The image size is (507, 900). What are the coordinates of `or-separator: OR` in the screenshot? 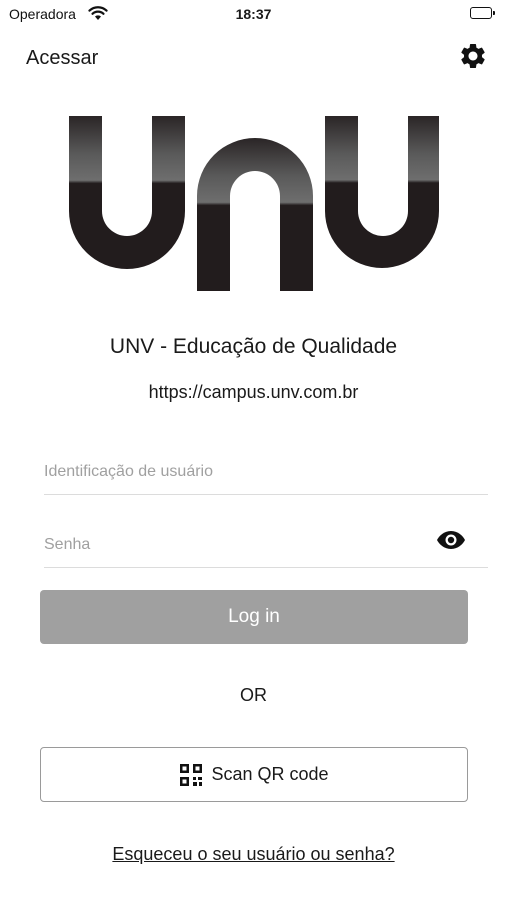 It's located at (253, 695).